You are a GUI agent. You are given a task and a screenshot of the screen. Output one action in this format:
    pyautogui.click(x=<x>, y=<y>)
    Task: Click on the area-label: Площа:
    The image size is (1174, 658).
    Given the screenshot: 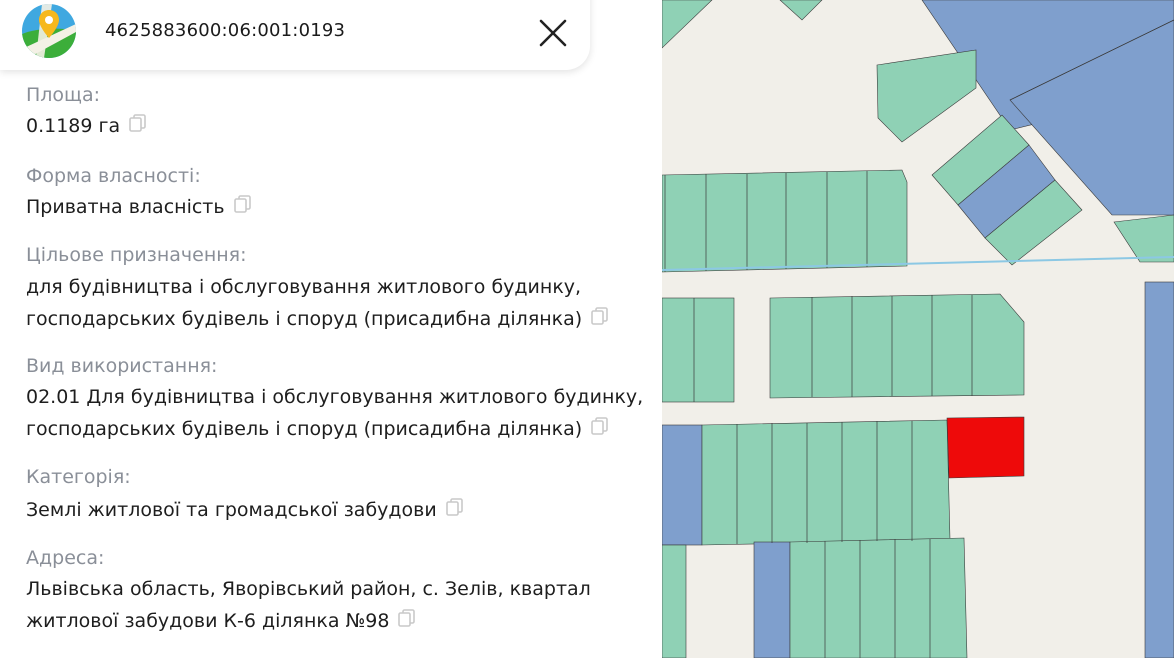 What is the action you would take?
    pyautogui.click(x=63, y=95)
    